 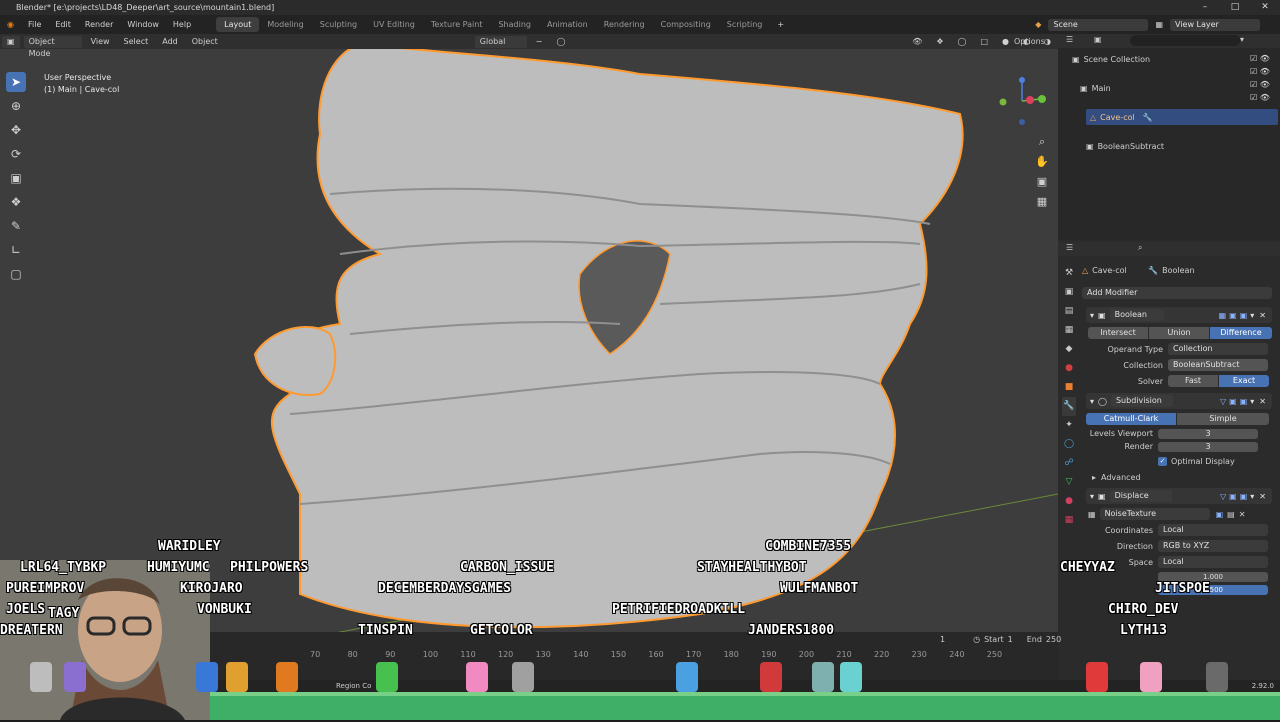 What do you see at coordinates (1042, 182) in the screenshot?
I see `camera-icon: ▣` at bounding box center [1042, 182].